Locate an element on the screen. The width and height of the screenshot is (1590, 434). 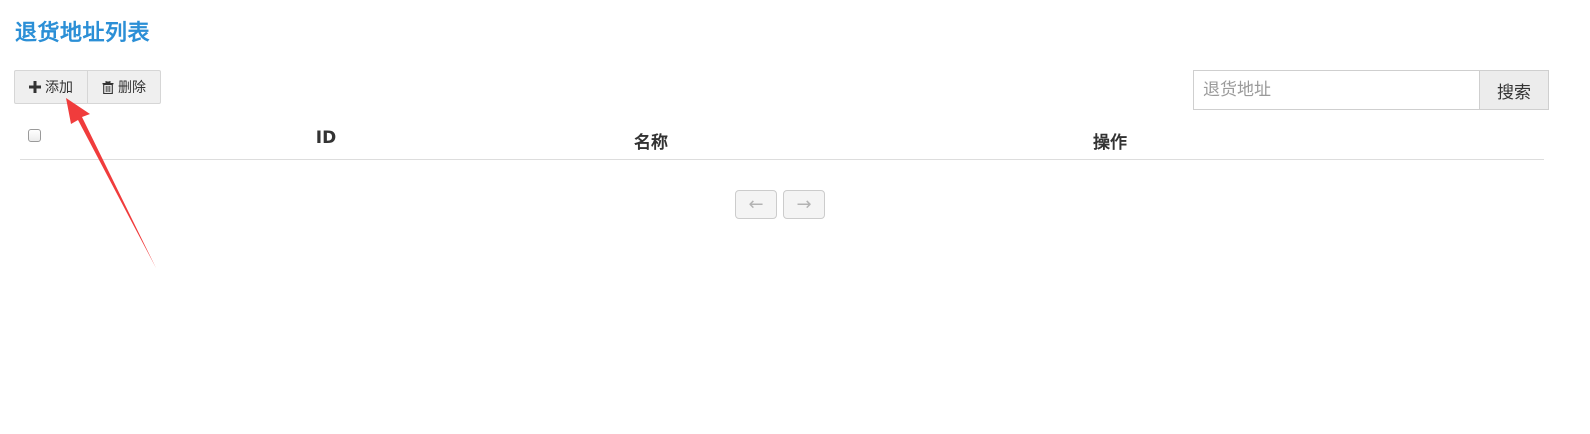
prev-page-button: ← is located at coordinates (756, 204).